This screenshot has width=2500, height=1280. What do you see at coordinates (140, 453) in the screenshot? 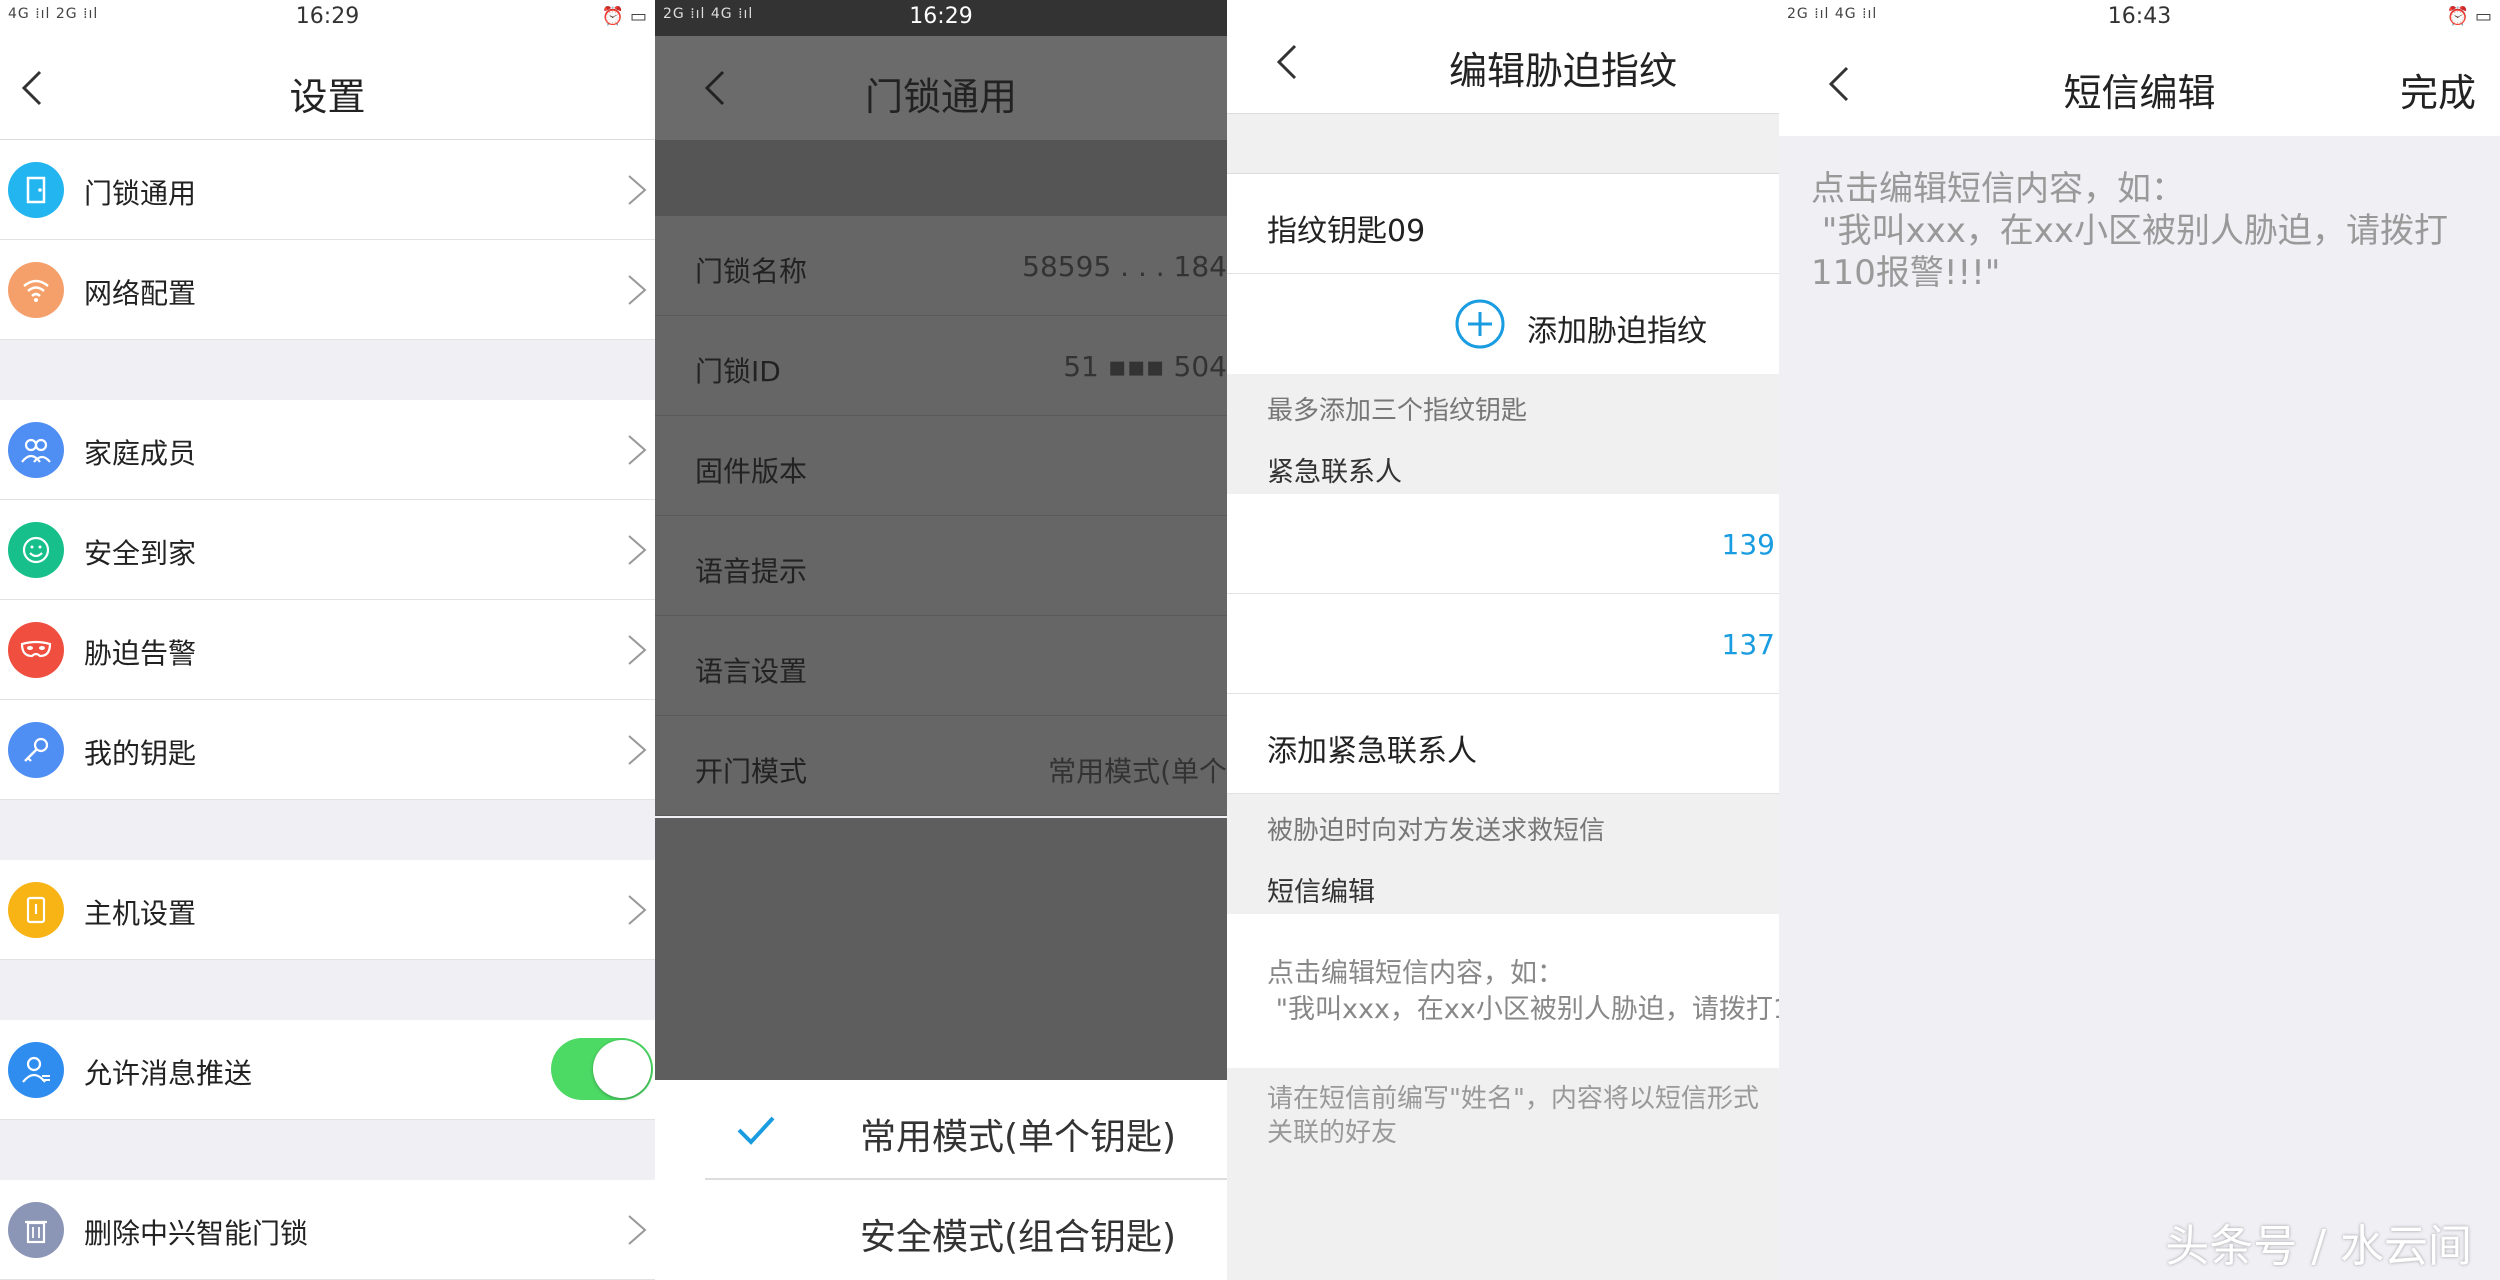
I see `settings-row-label: 家庭成员` at bounding box center [140, 453].